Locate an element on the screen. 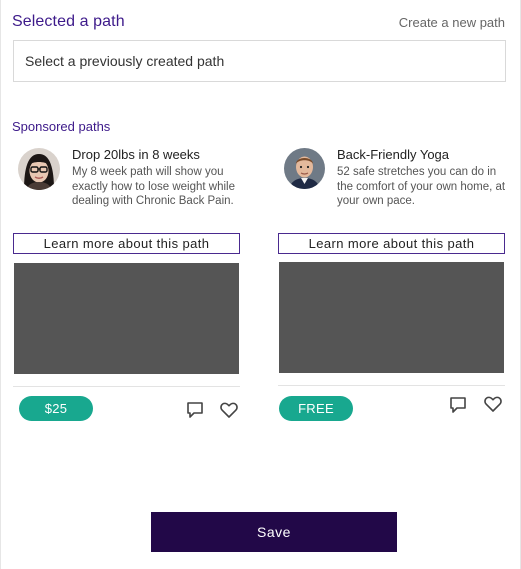 Image resolution: width=521 pixels, height=569 pixels. woman-avatar-icon is located at coordinates (39, 169).